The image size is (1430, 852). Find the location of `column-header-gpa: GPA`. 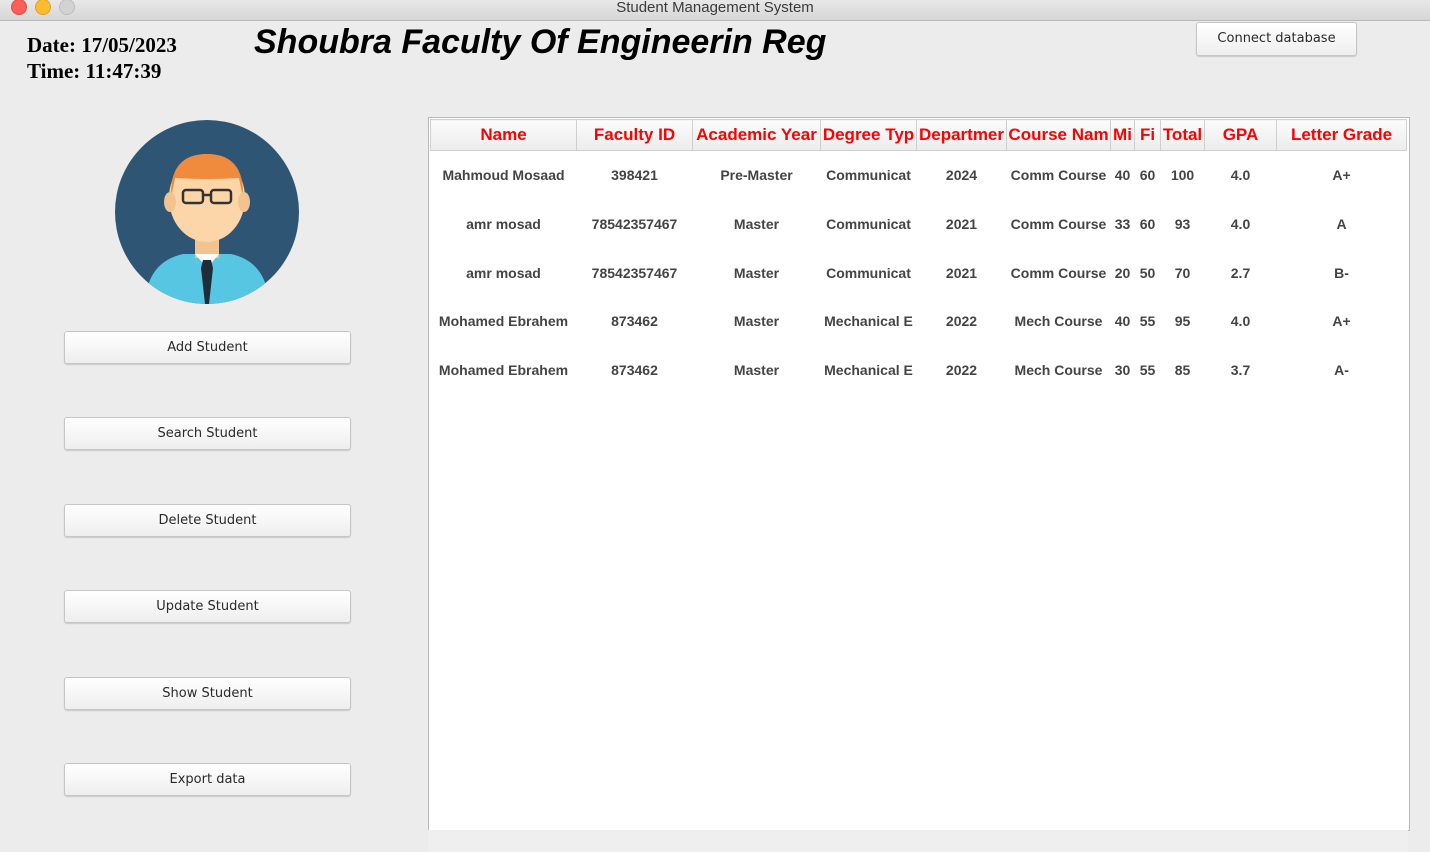

column-header-gpa: GPA is located at coordinates (1240, 135).